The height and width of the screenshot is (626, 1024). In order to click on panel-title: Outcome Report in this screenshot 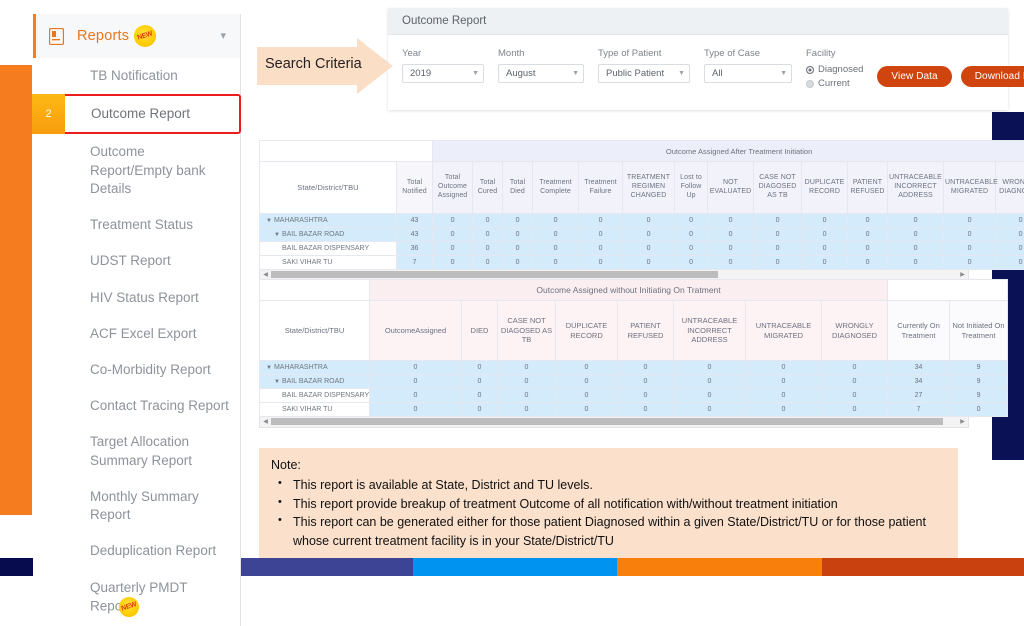, I will do `click(698, 21)`.